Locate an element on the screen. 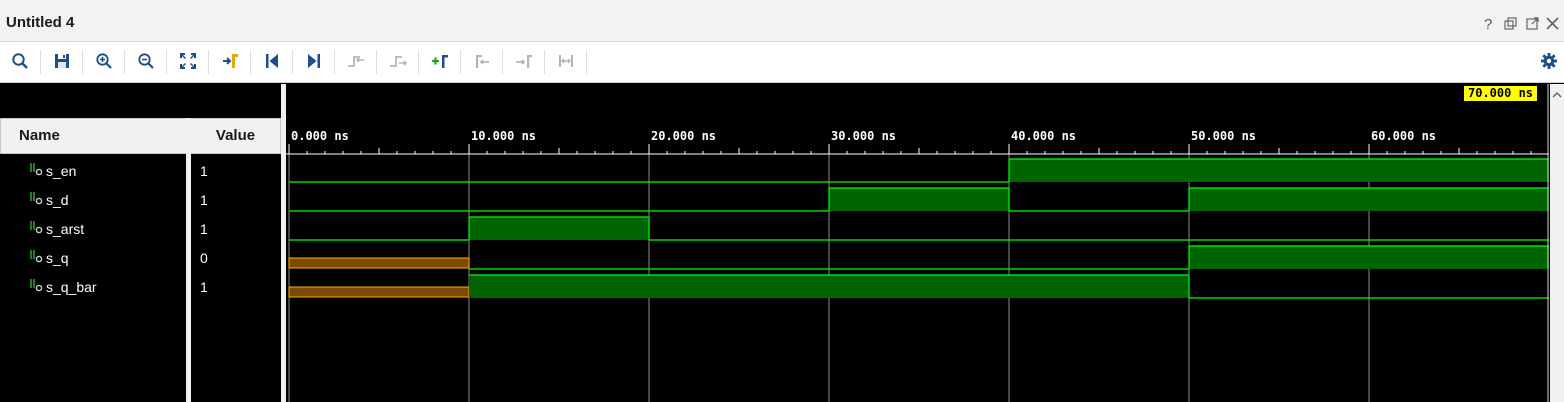 This screenshot has height=402, width=1564. swap-cursors-icon is located at coordinates (566, 61).